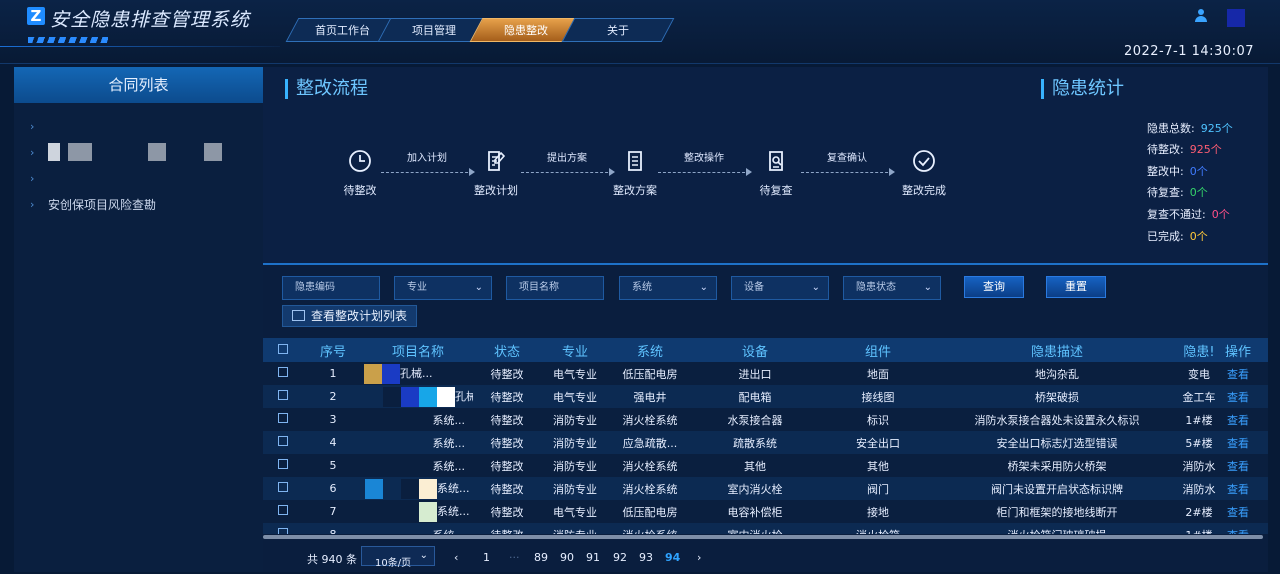  What do you see at coordinates (1188, 51) in the screenshot?
I see `datetime: 2022-7-1 14:30:07` at bounding box center [1188, 51].